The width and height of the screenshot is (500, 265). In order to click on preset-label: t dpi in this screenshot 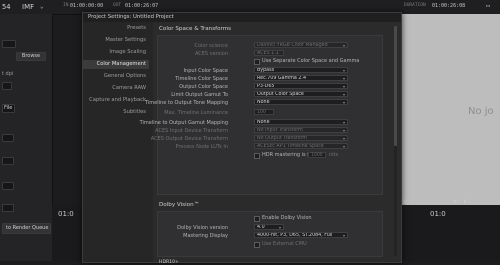, I will do `click(8, 74)`.